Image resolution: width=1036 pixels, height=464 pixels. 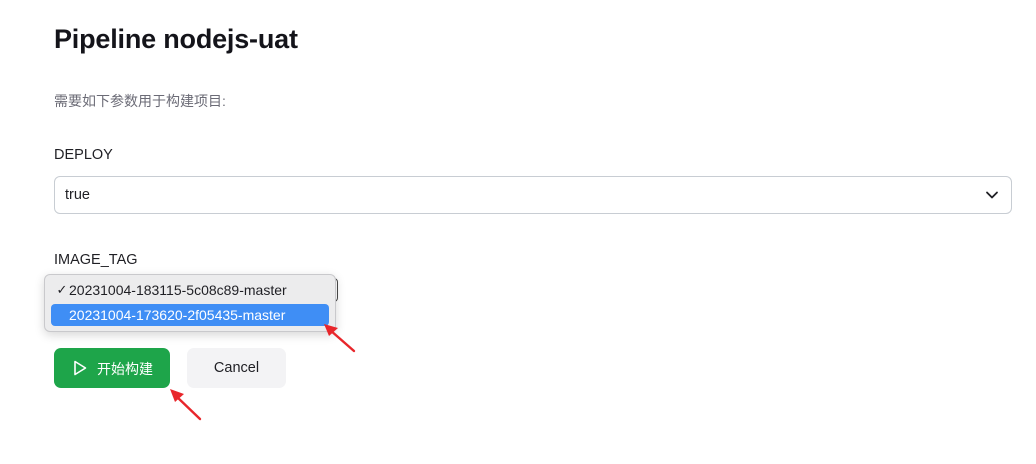 I want to click on chevron-down-icon, so click(x=992, y=195).